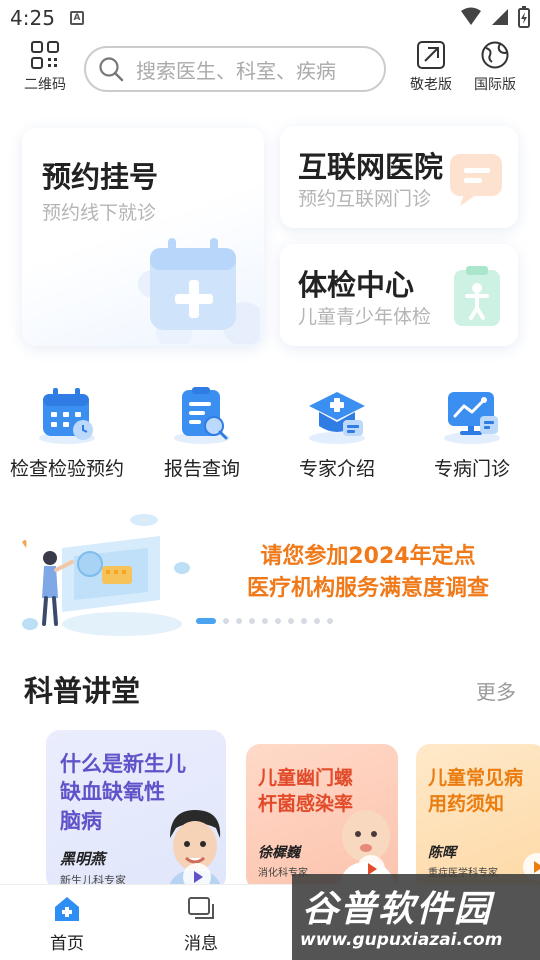 The image size is (540, 960). What do you see at coordinates (82, 691) in the screenshot?
I see `section-title: 科普讲堂` at bounding box center [82, 691].